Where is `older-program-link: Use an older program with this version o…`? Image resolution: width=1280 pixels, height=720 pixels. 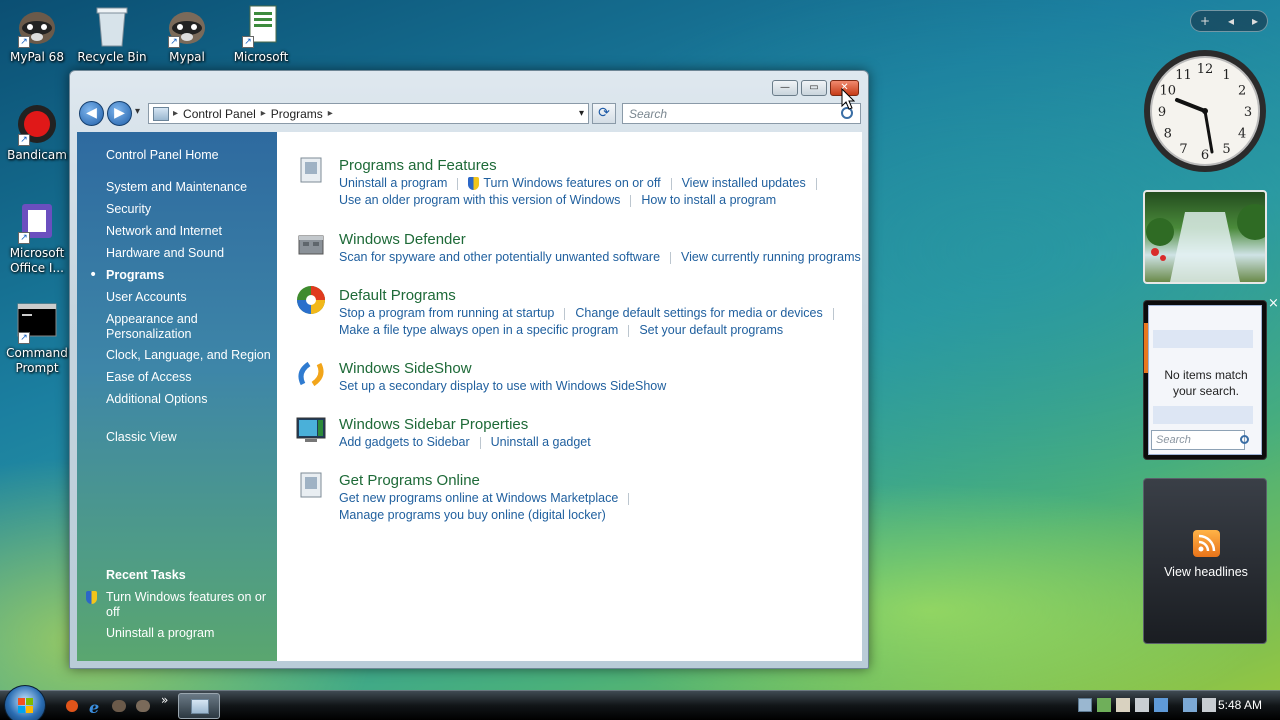 older-program-link: Use an older program with this version o… is located at coordinates (479, 200).